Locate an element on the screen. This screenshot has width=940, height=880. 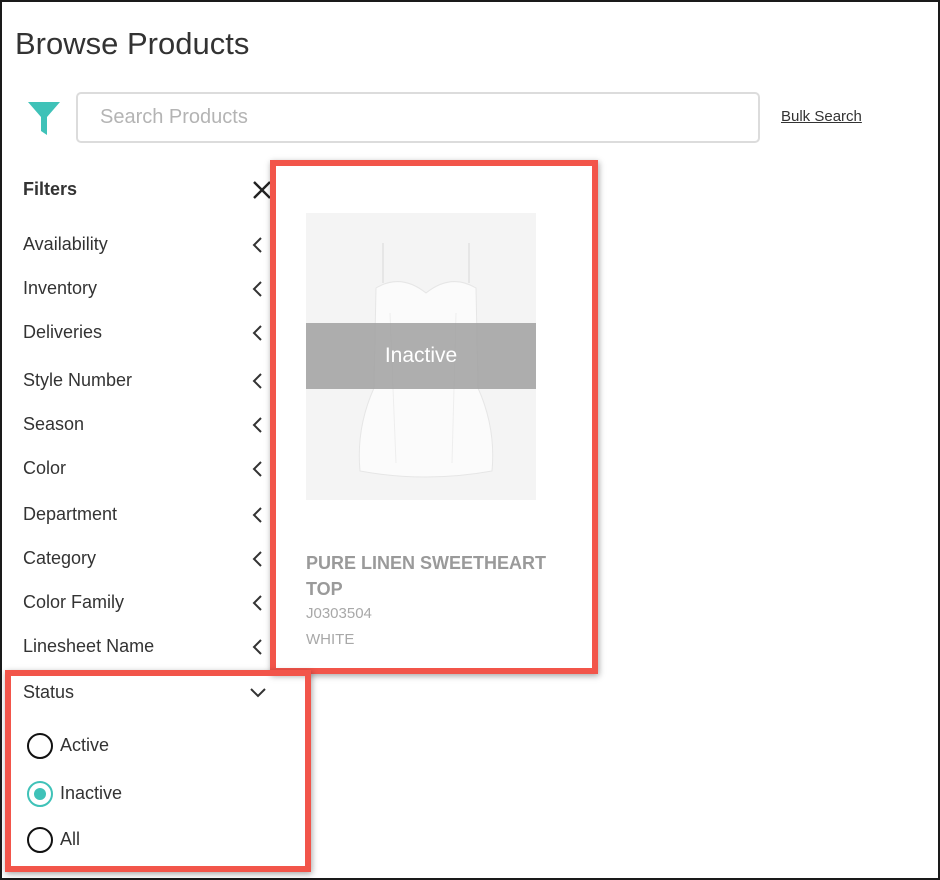
filter-department: Department is located at coordinates (148, 515).